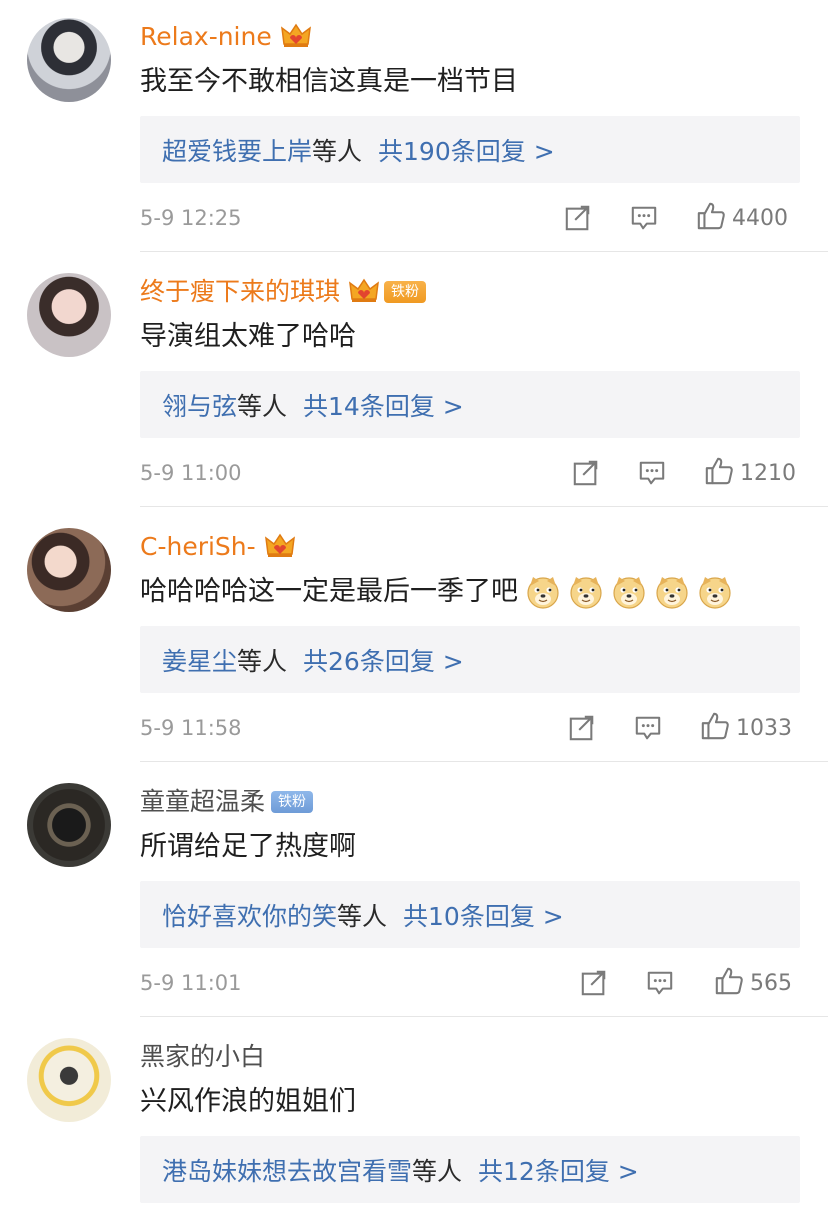  What do you see at coordinates (558, 1171) in the screenshot?
I see `reply-count-link: 共12条回复 >` at bounding box center [558, 1171].